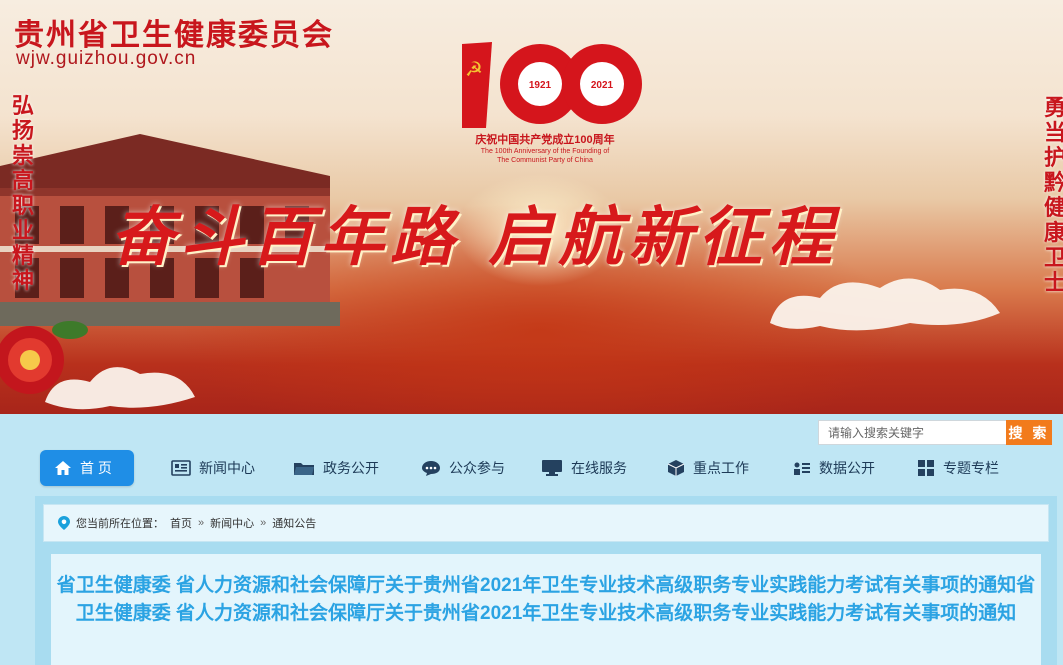  What do you see at coordinates (44, 357) in the screenshot?
I see `peony-flower-decoration` at bounding box center [44, 357].